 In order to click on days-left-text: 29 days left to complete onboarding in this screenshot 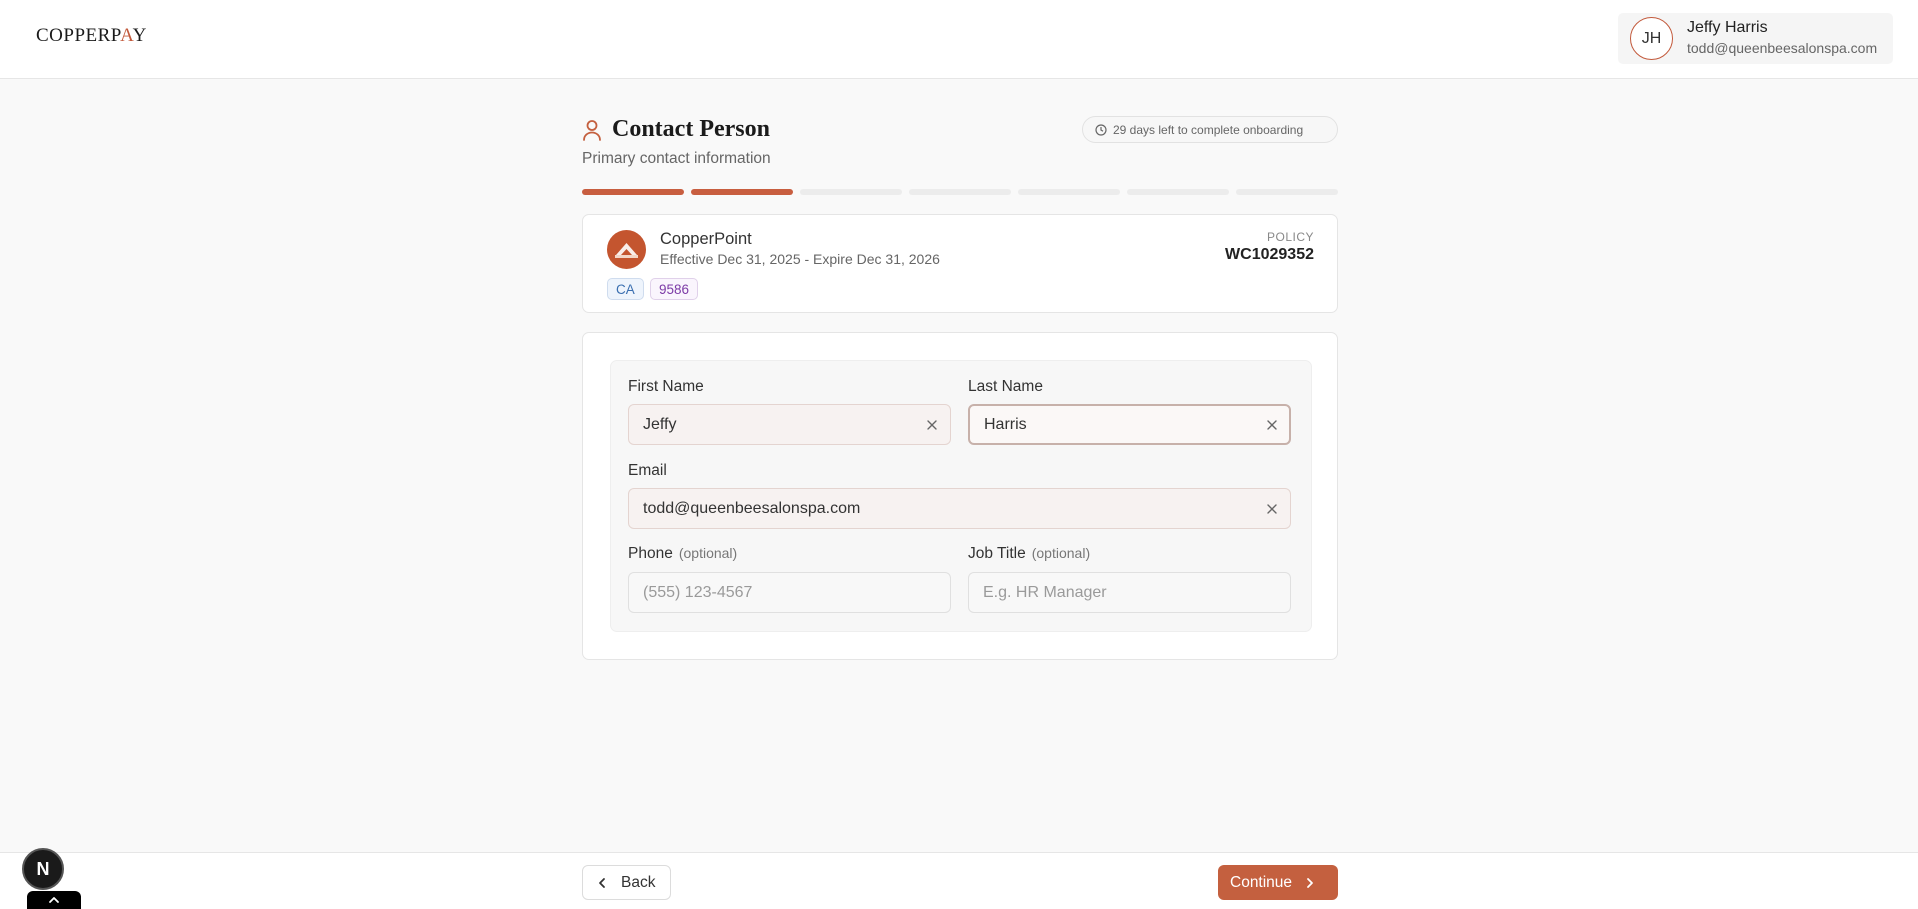, I will do `click(1208, 129)`.